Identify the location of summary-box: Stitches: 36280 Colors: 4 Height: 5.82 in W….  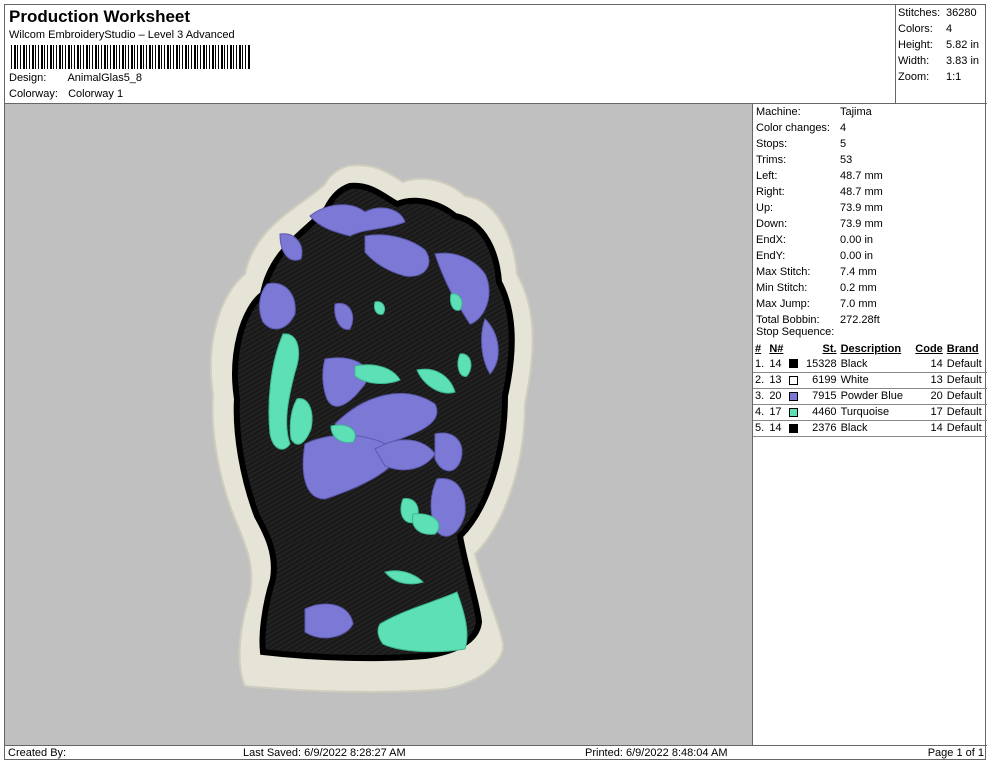
(941, 54).